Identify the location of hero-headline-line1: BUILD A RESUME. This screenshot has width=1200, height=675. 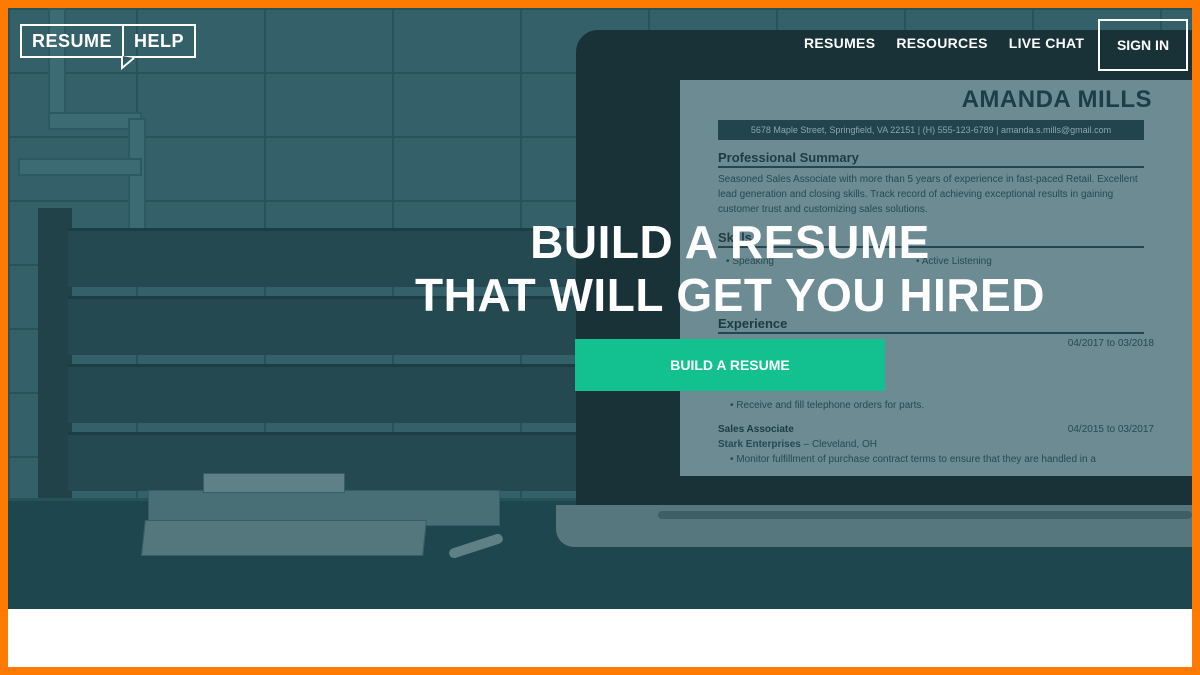
(730, 242).